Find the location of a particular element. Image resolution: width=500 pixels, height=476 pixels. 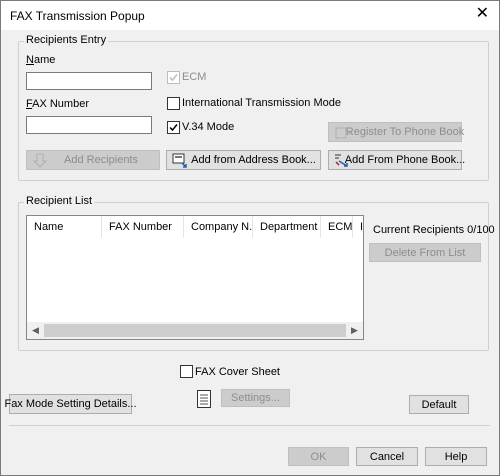

fax-cover-sheet-checkbox is located at coordinates (186, 371).